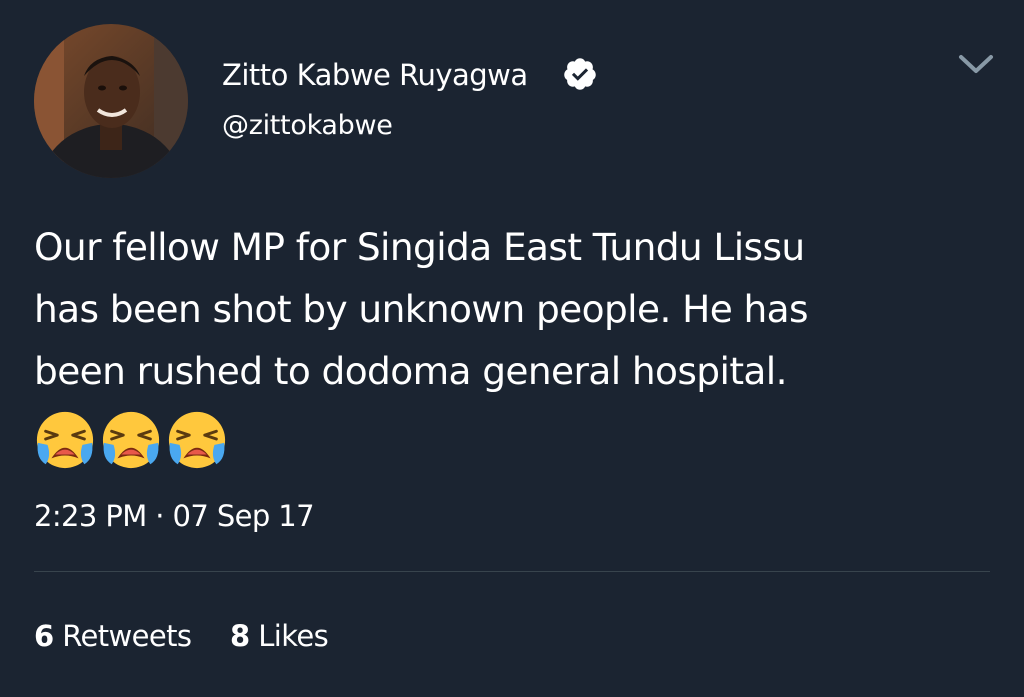  Describe the element at coordinates (44, 636) in the screenshot. I see `retweets-count: 6` at that location.